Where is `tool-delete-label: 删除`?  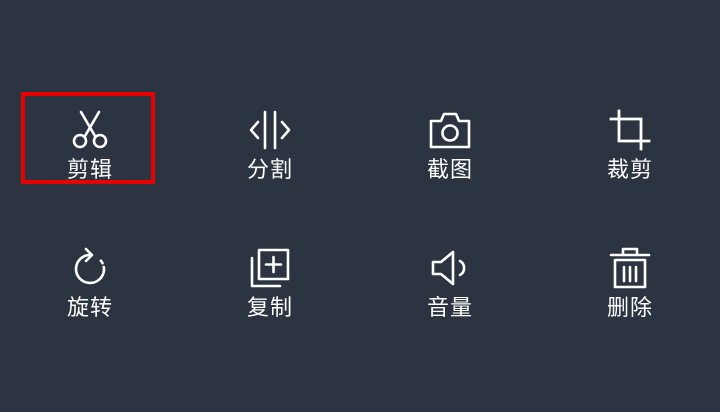
tool-delete-label: 删除 is located at coordinates (629, 308).